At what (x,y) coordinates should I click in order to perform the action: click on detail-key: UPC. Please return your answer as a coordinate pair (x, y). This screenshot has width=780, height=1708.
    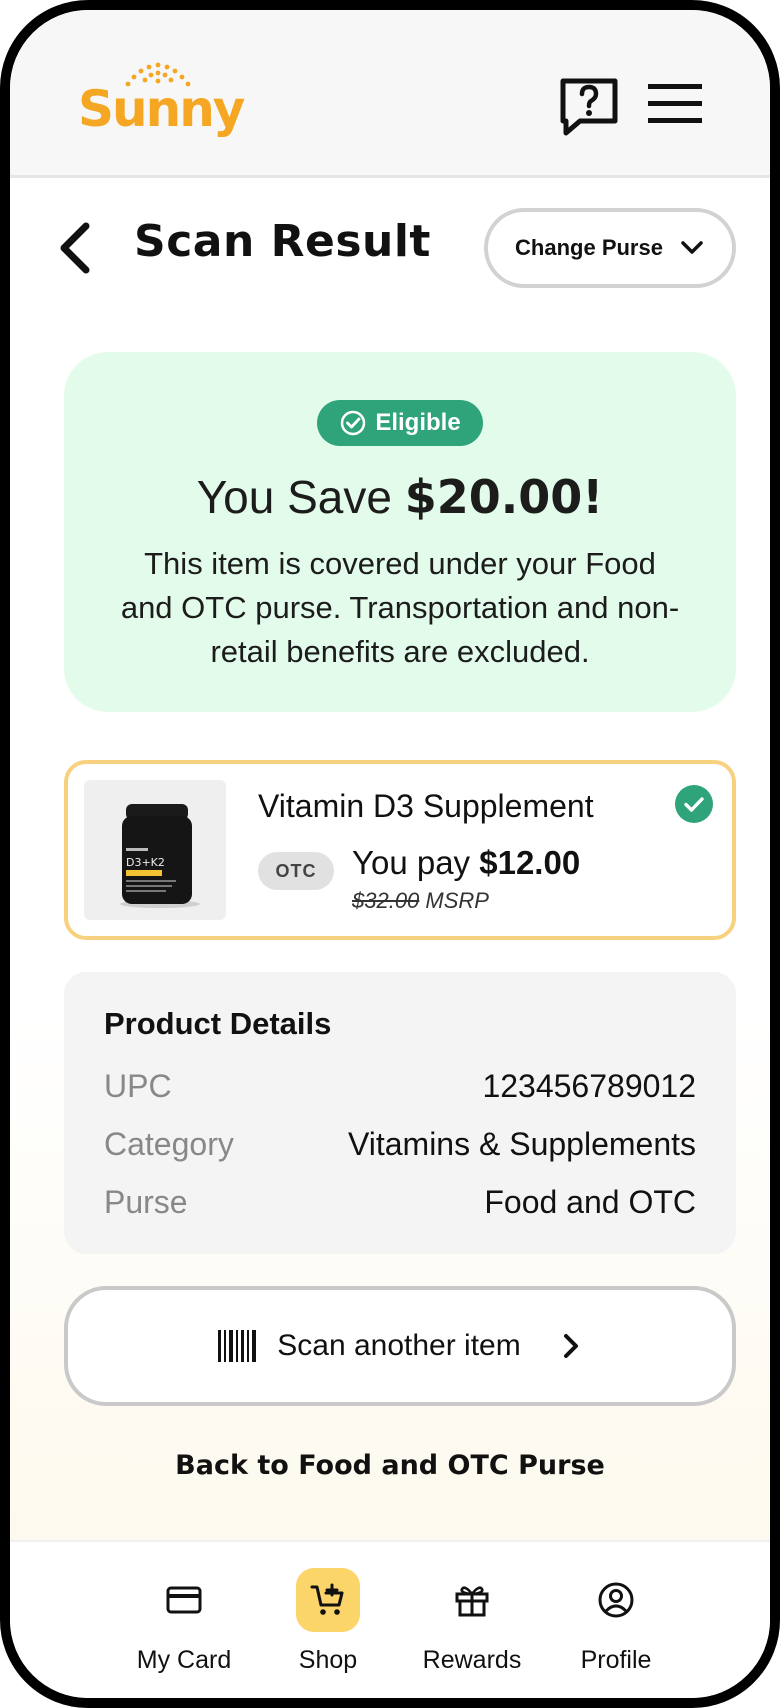
    Looking at the image, I should click on (138, 1086).